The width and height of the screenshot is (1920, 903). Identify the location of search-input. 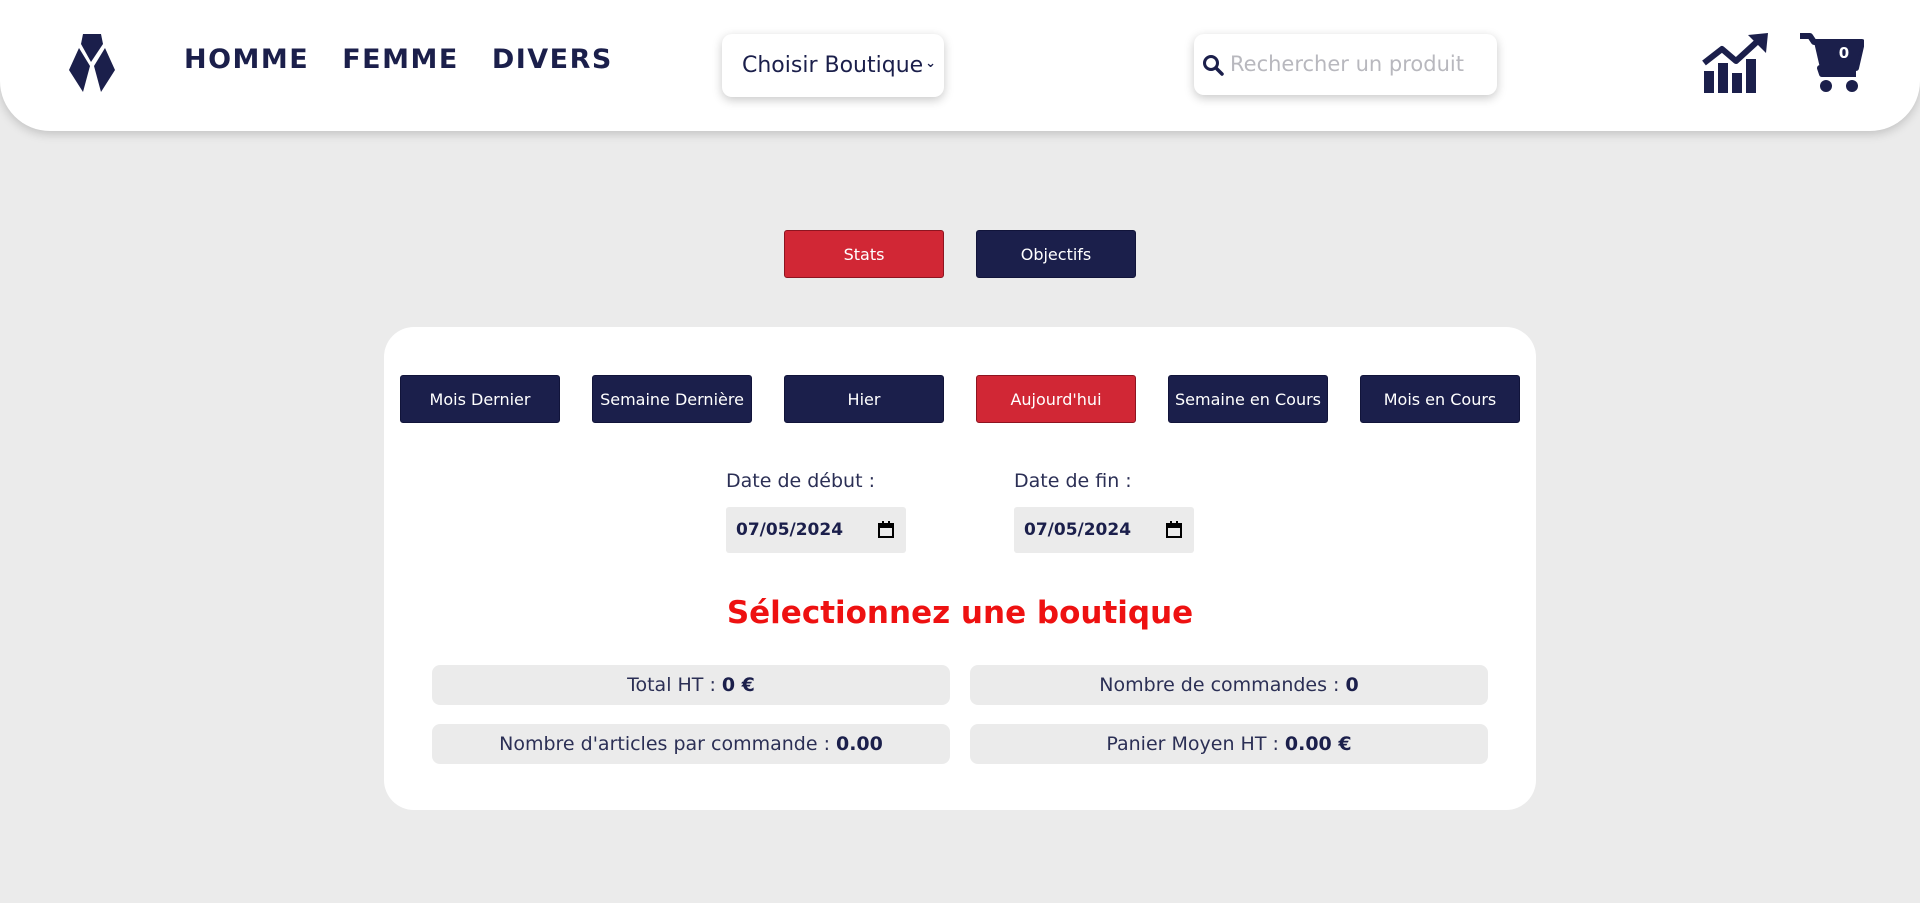
(1357, 64).